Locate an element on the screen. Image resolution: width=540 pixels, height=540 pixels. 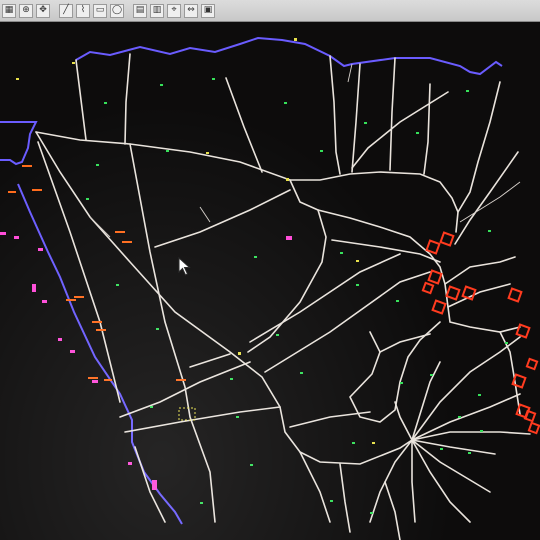
layers-icon: ▥ is located at coordinates (157, 10).